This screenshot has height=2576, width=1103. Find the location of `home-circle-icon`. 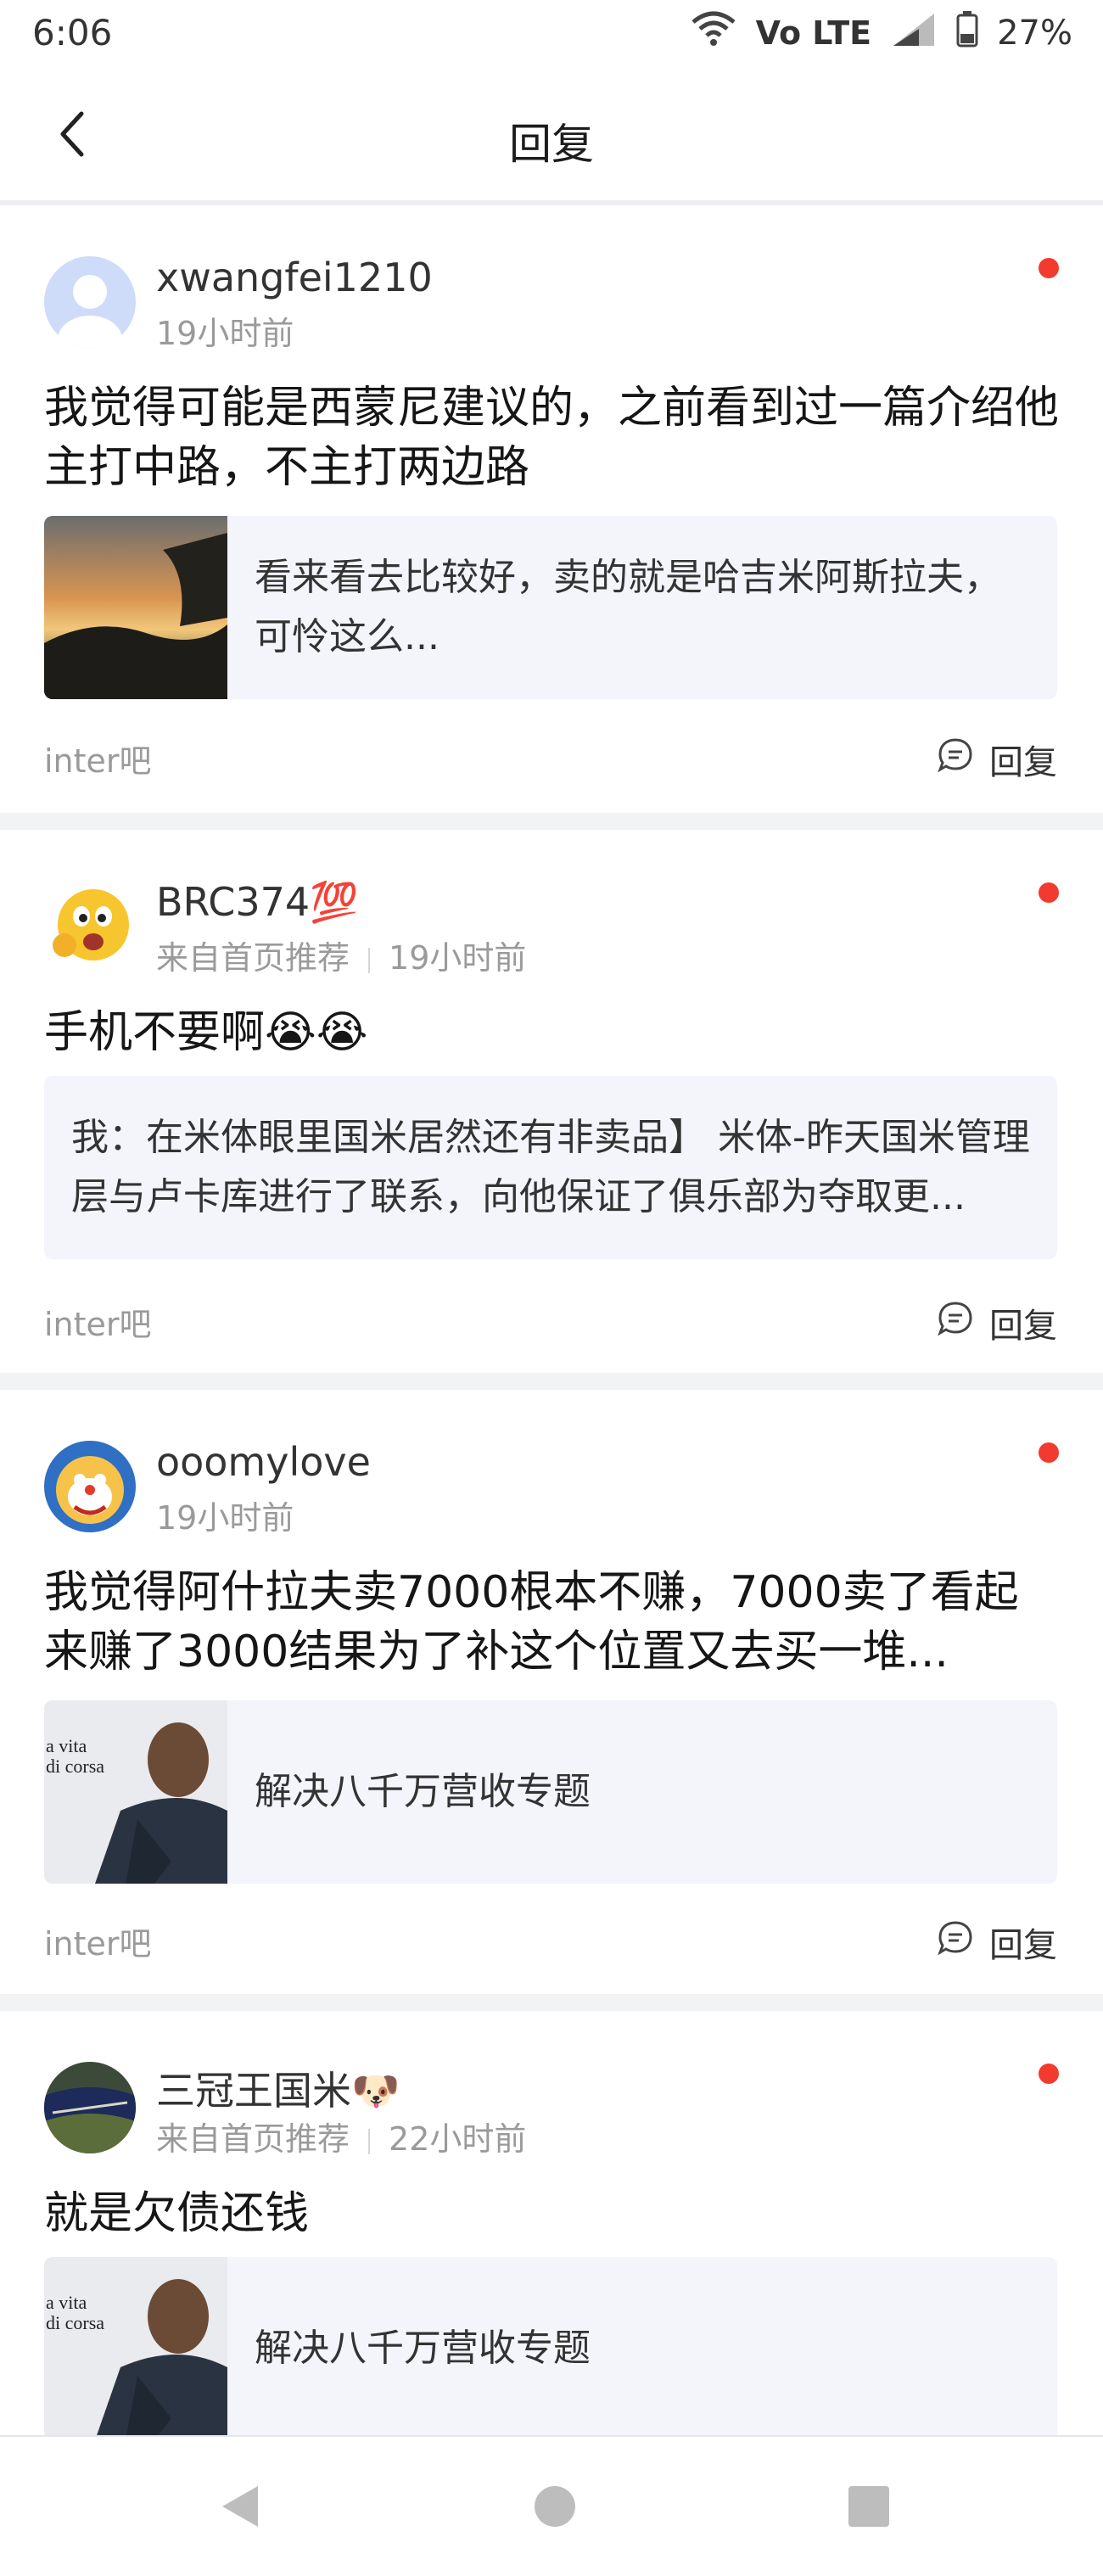

home-circle-icon is located at coordinates (554, 2506).